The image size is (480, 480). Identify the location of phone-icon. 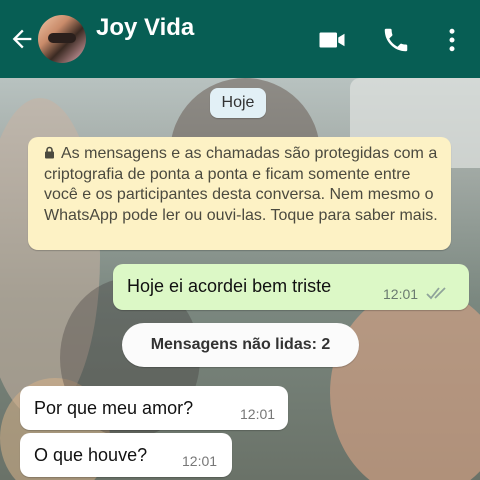
(396, 40).